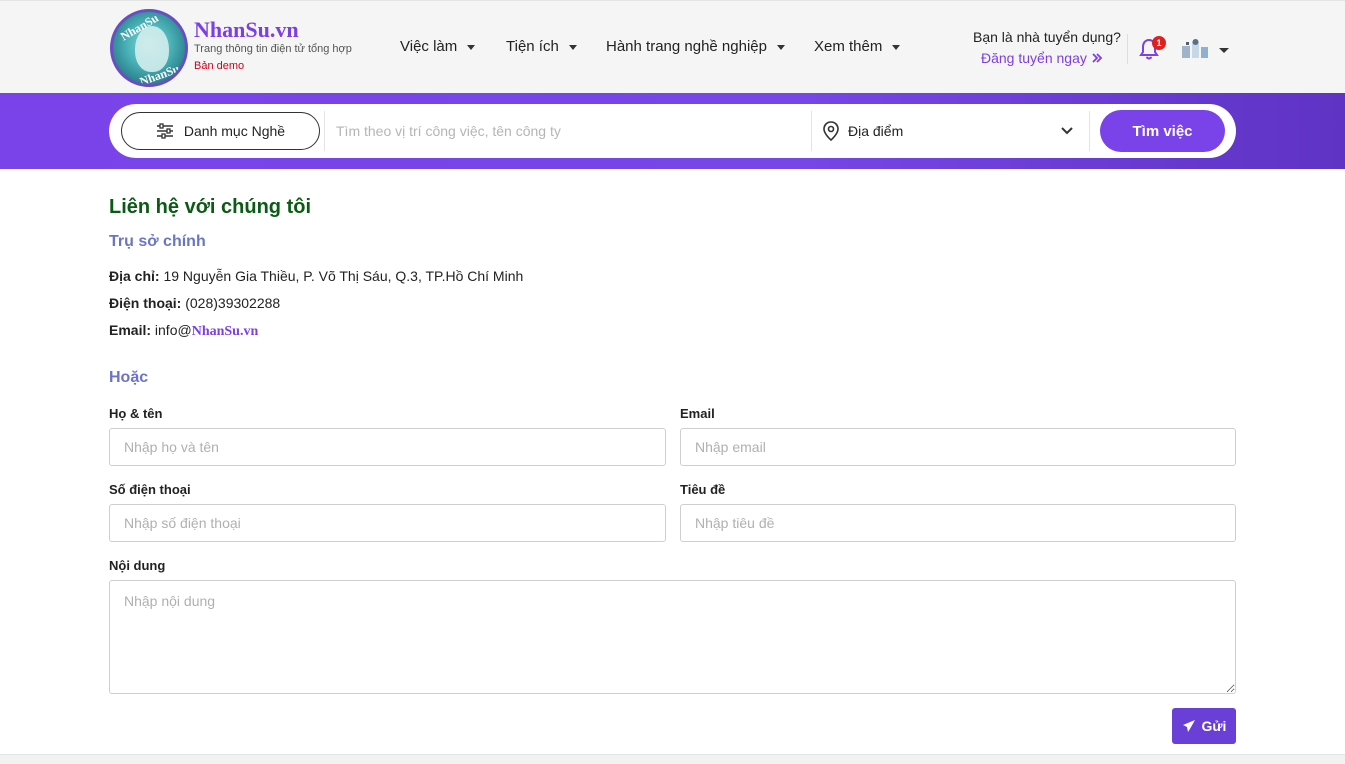 This screenshot has width=1345, height=764. I want to click on subject-label: Tiêu đề, so click(703, 489).